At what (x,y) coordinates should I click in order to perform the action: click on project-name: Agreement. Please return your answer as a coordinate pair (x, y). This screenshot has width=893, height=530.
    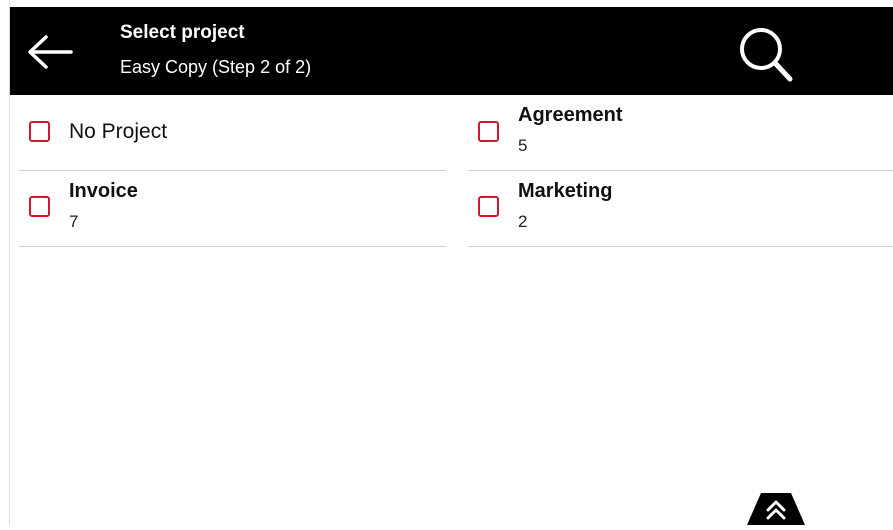
    Looking at the image, I should click on (570, 115).